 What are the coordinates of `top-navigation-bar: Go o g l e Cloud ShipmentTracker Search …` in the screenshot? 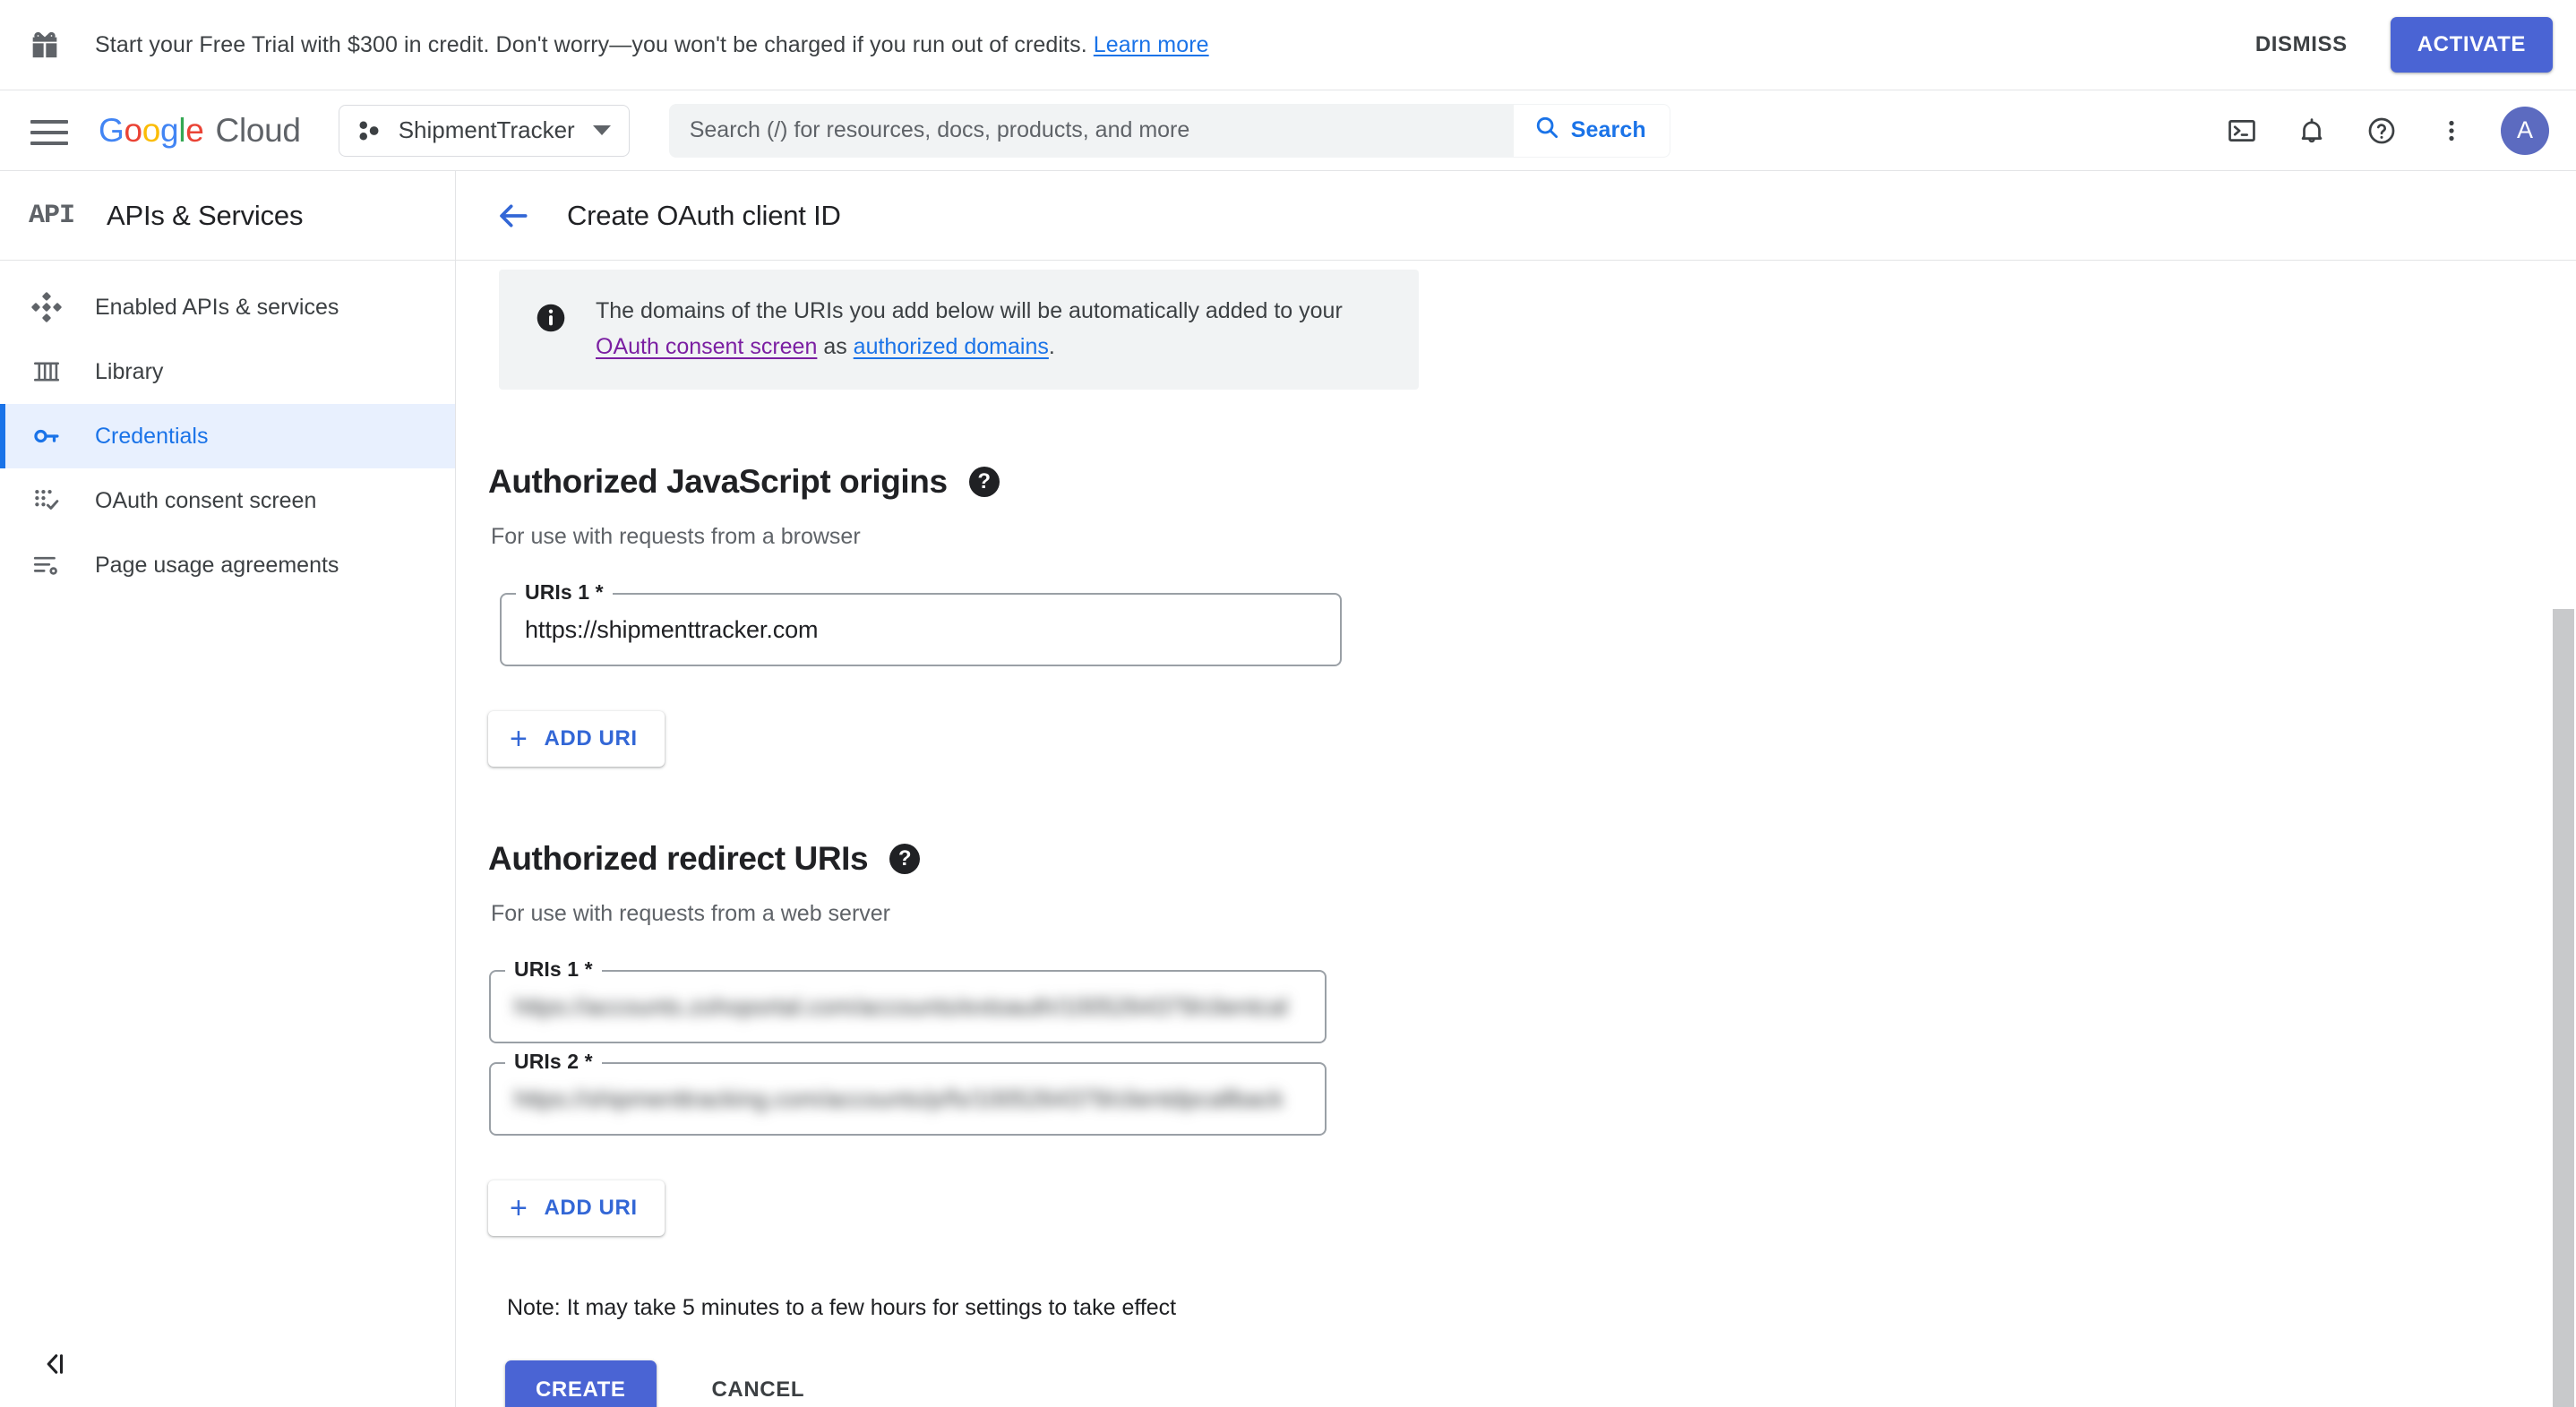 It's located at (1288, 130).